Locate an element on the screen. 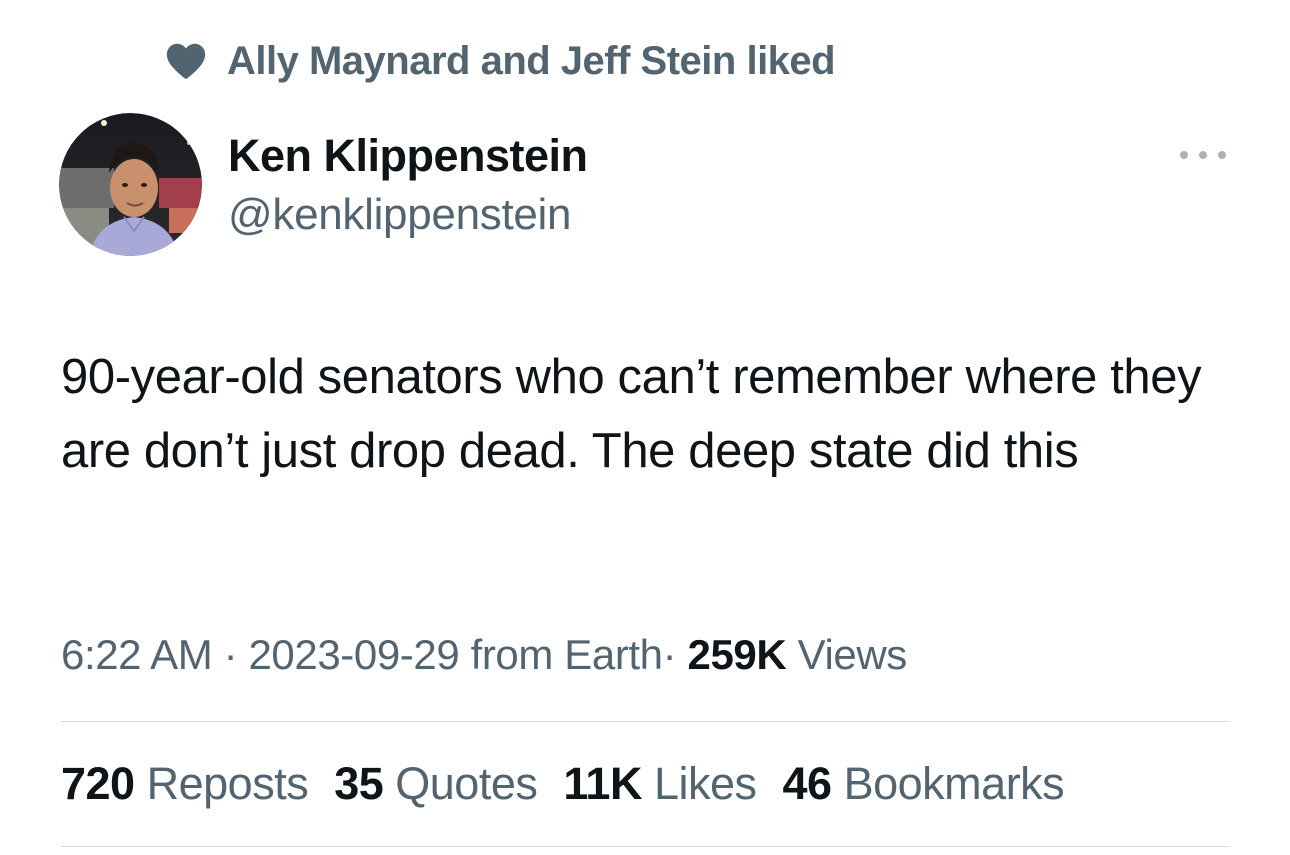  tweet-date: 2023-09-29 is located at coordinates (353, 654).